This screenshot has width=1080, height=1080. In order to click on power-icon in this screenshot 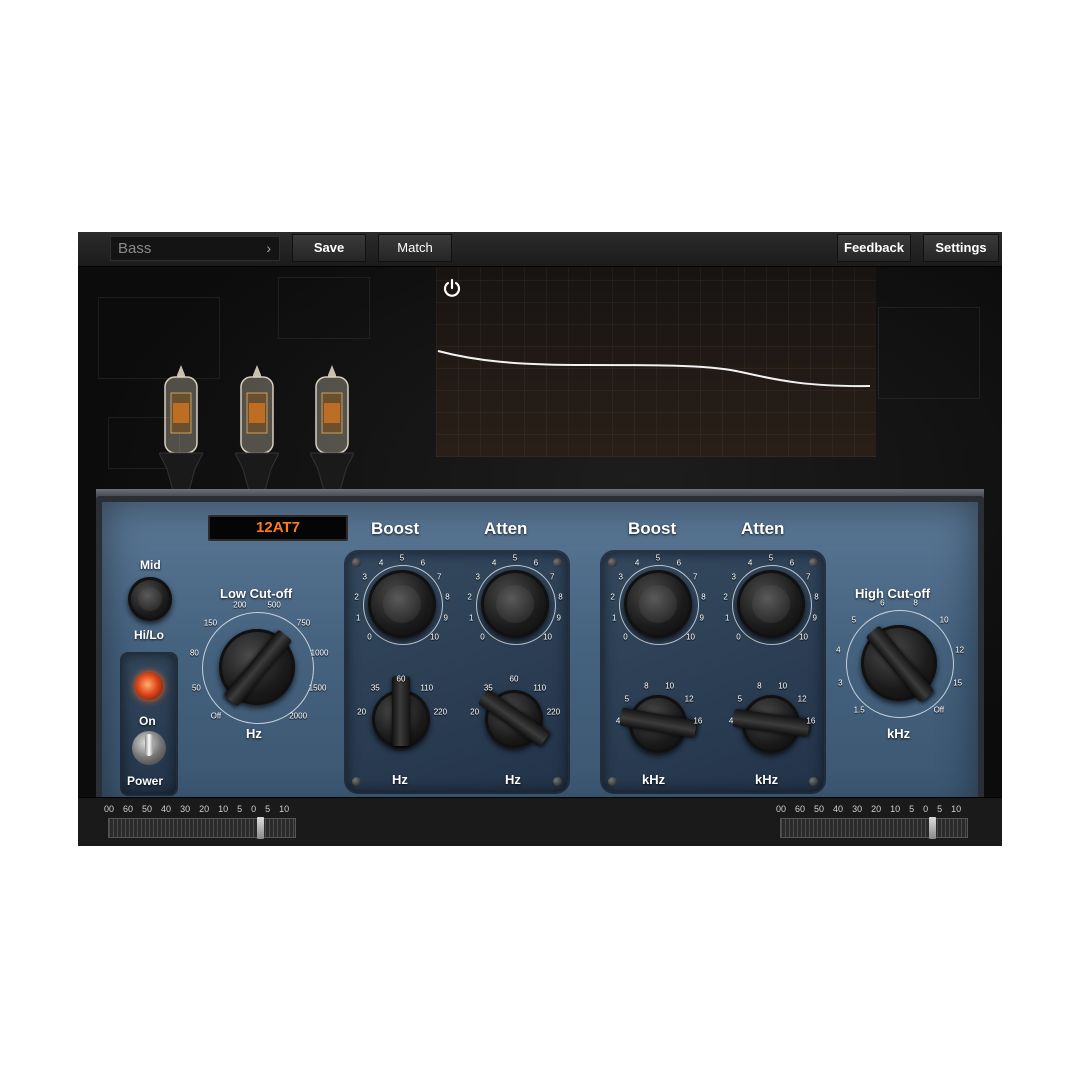, I will do `click(452, 288)`.